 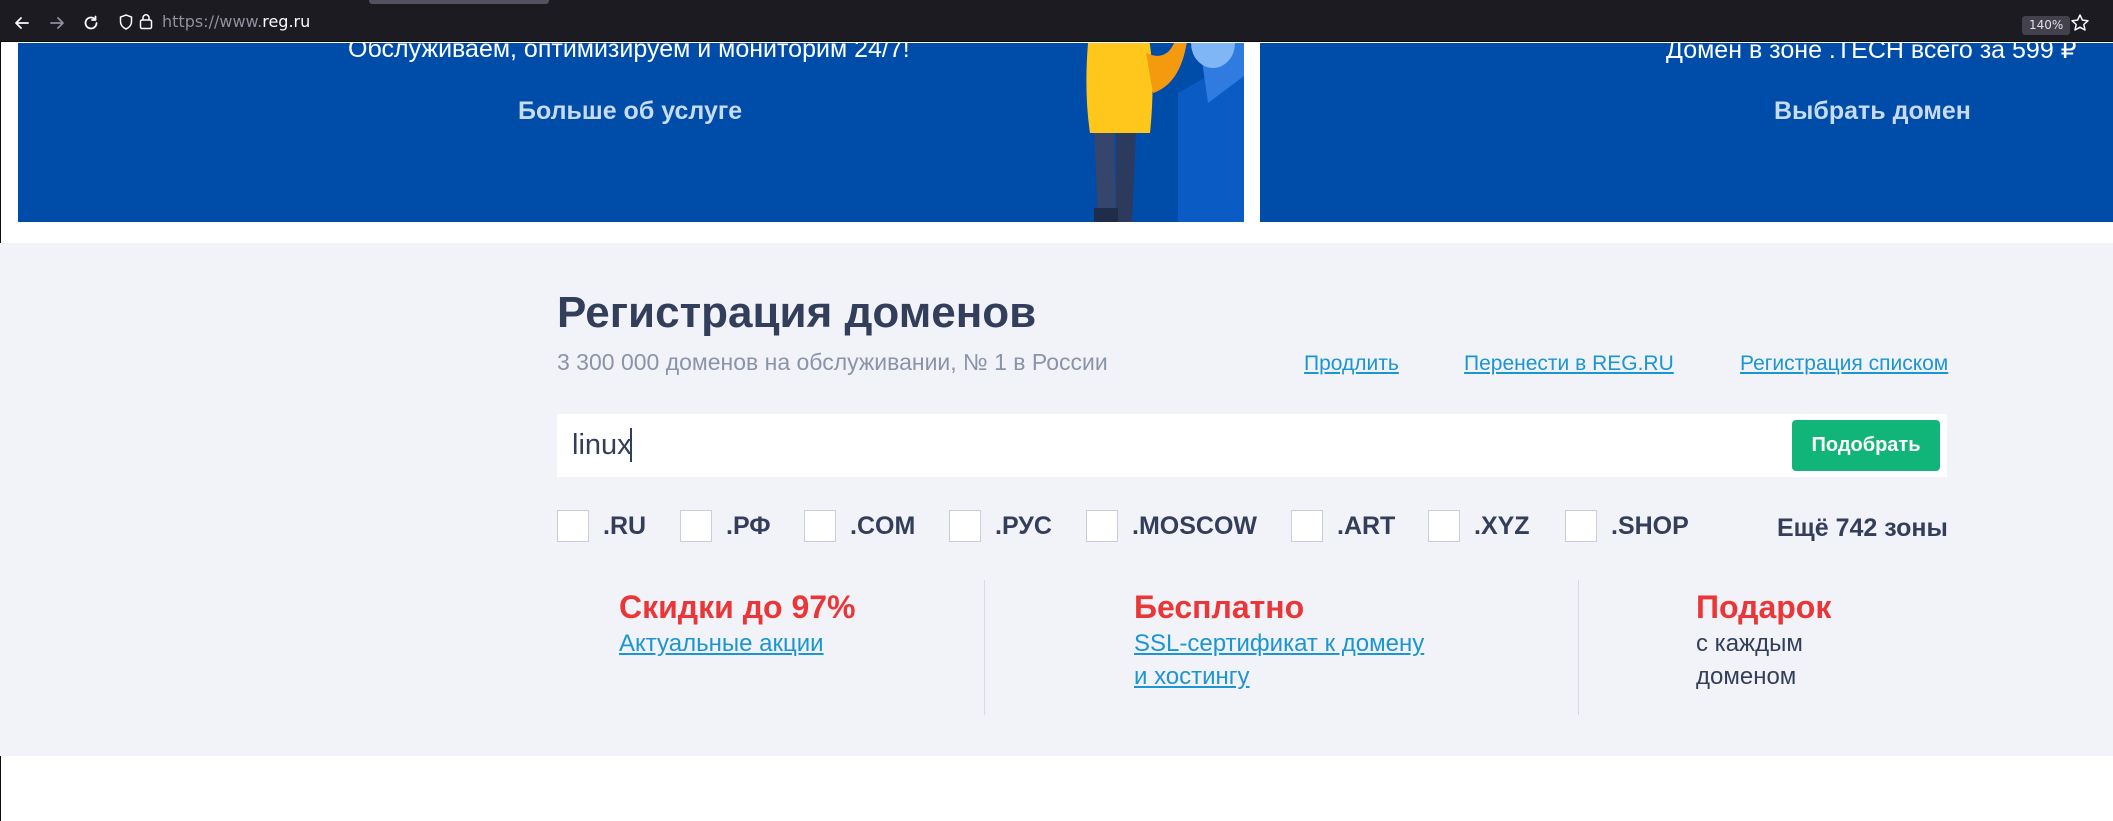 I want to click on domain-search-box: Подобрать, so click(x=1252, y=445).